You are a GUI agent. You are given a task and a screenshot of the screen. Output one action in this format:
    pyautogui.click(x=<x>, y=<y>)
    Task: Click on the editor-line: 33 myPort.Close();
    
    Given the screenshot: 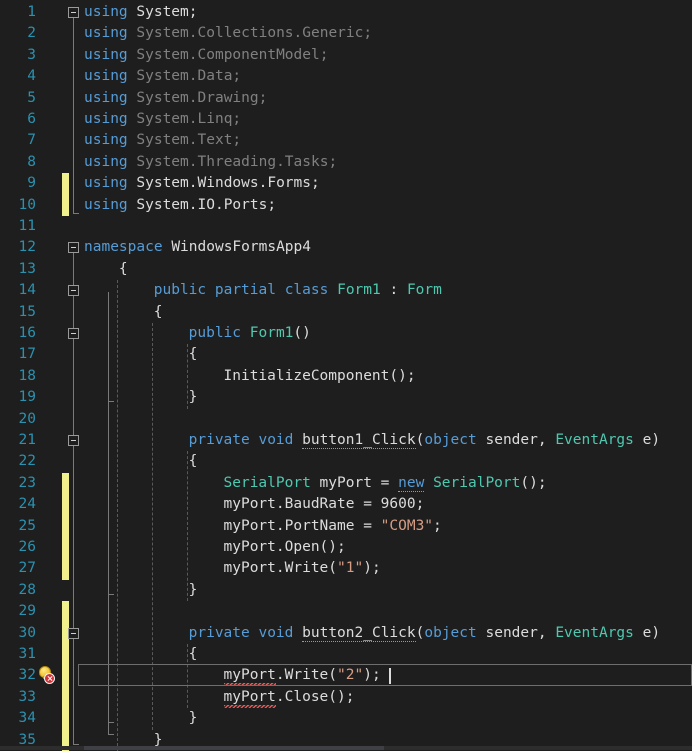 What is the action you would take?
    pyautogui.click(x=346, y=697)
    